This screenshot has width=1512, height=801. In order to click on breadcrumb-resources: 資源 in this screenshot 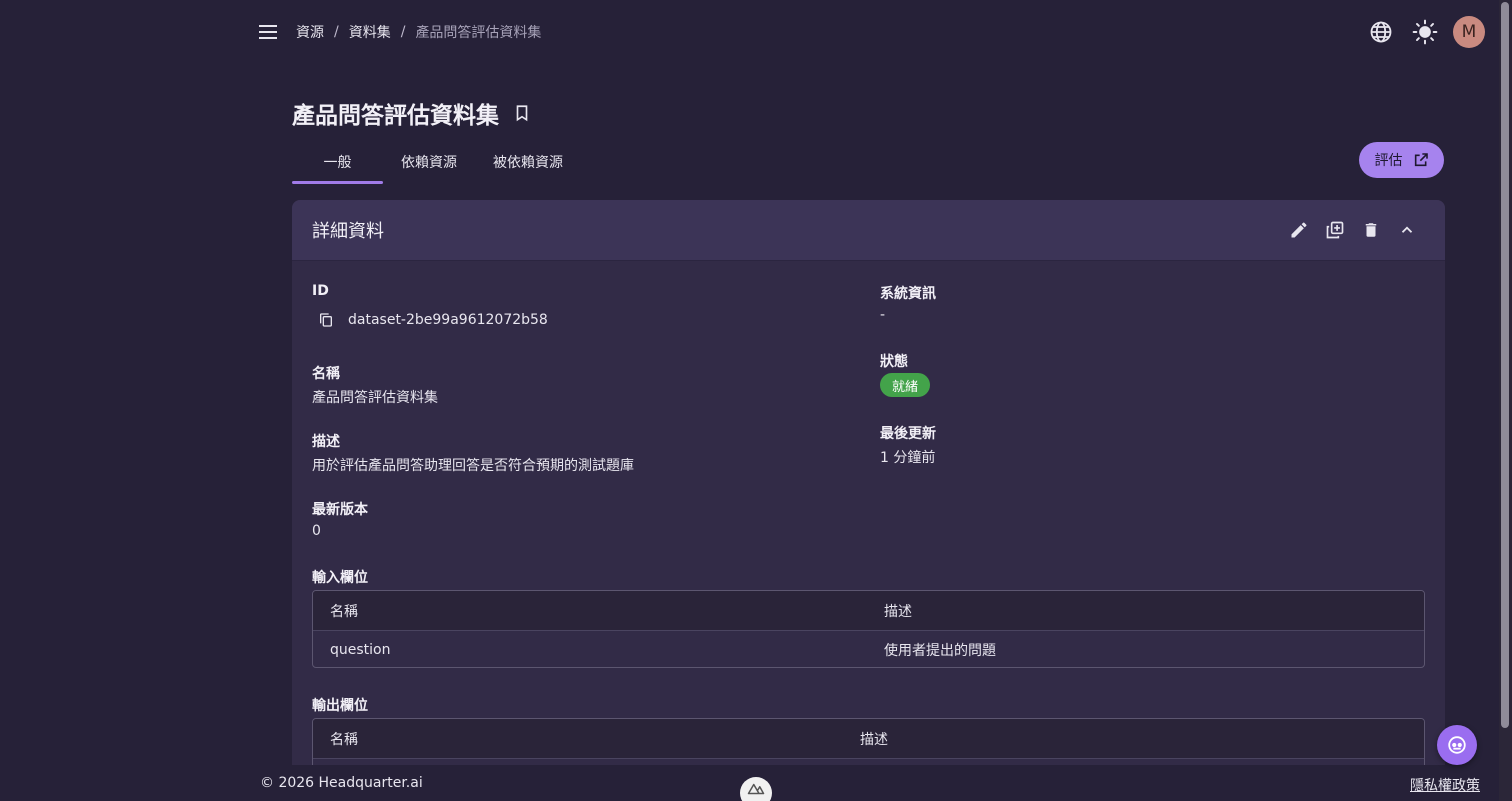, I will do `click(310, 32)`.